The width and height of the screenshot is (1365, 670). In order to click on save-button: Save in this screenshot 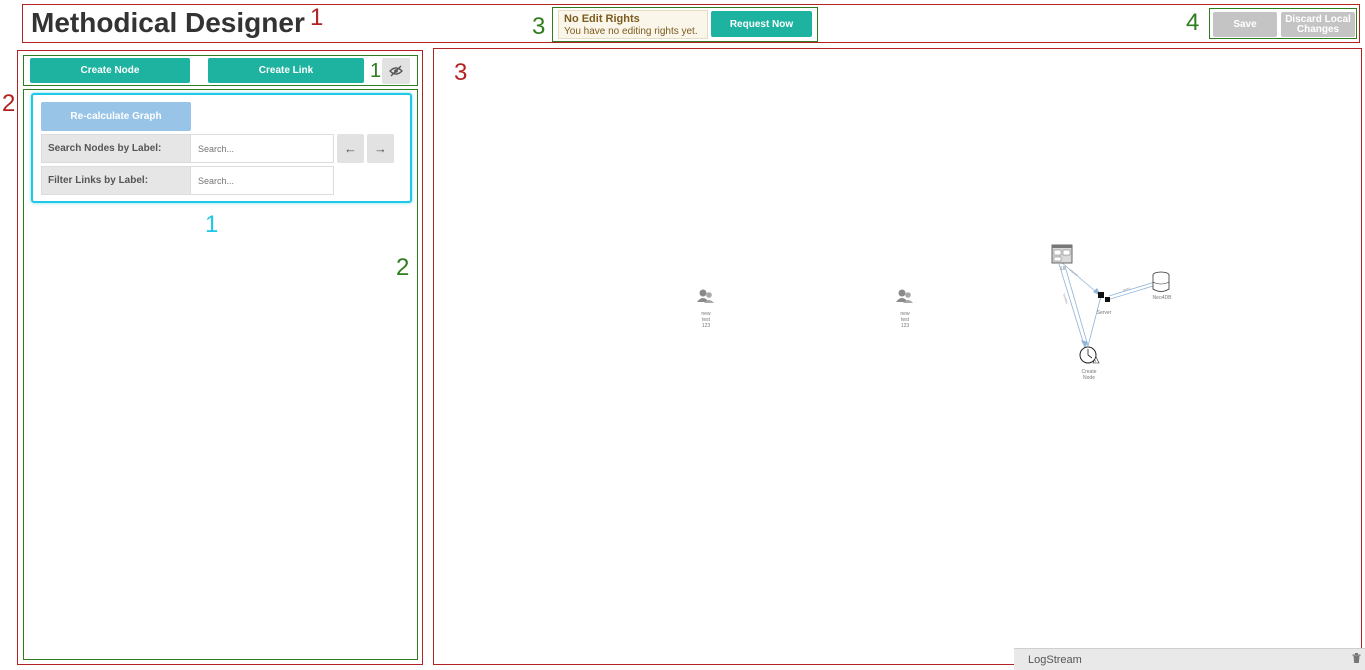, I will do `click(1245, 24)`.